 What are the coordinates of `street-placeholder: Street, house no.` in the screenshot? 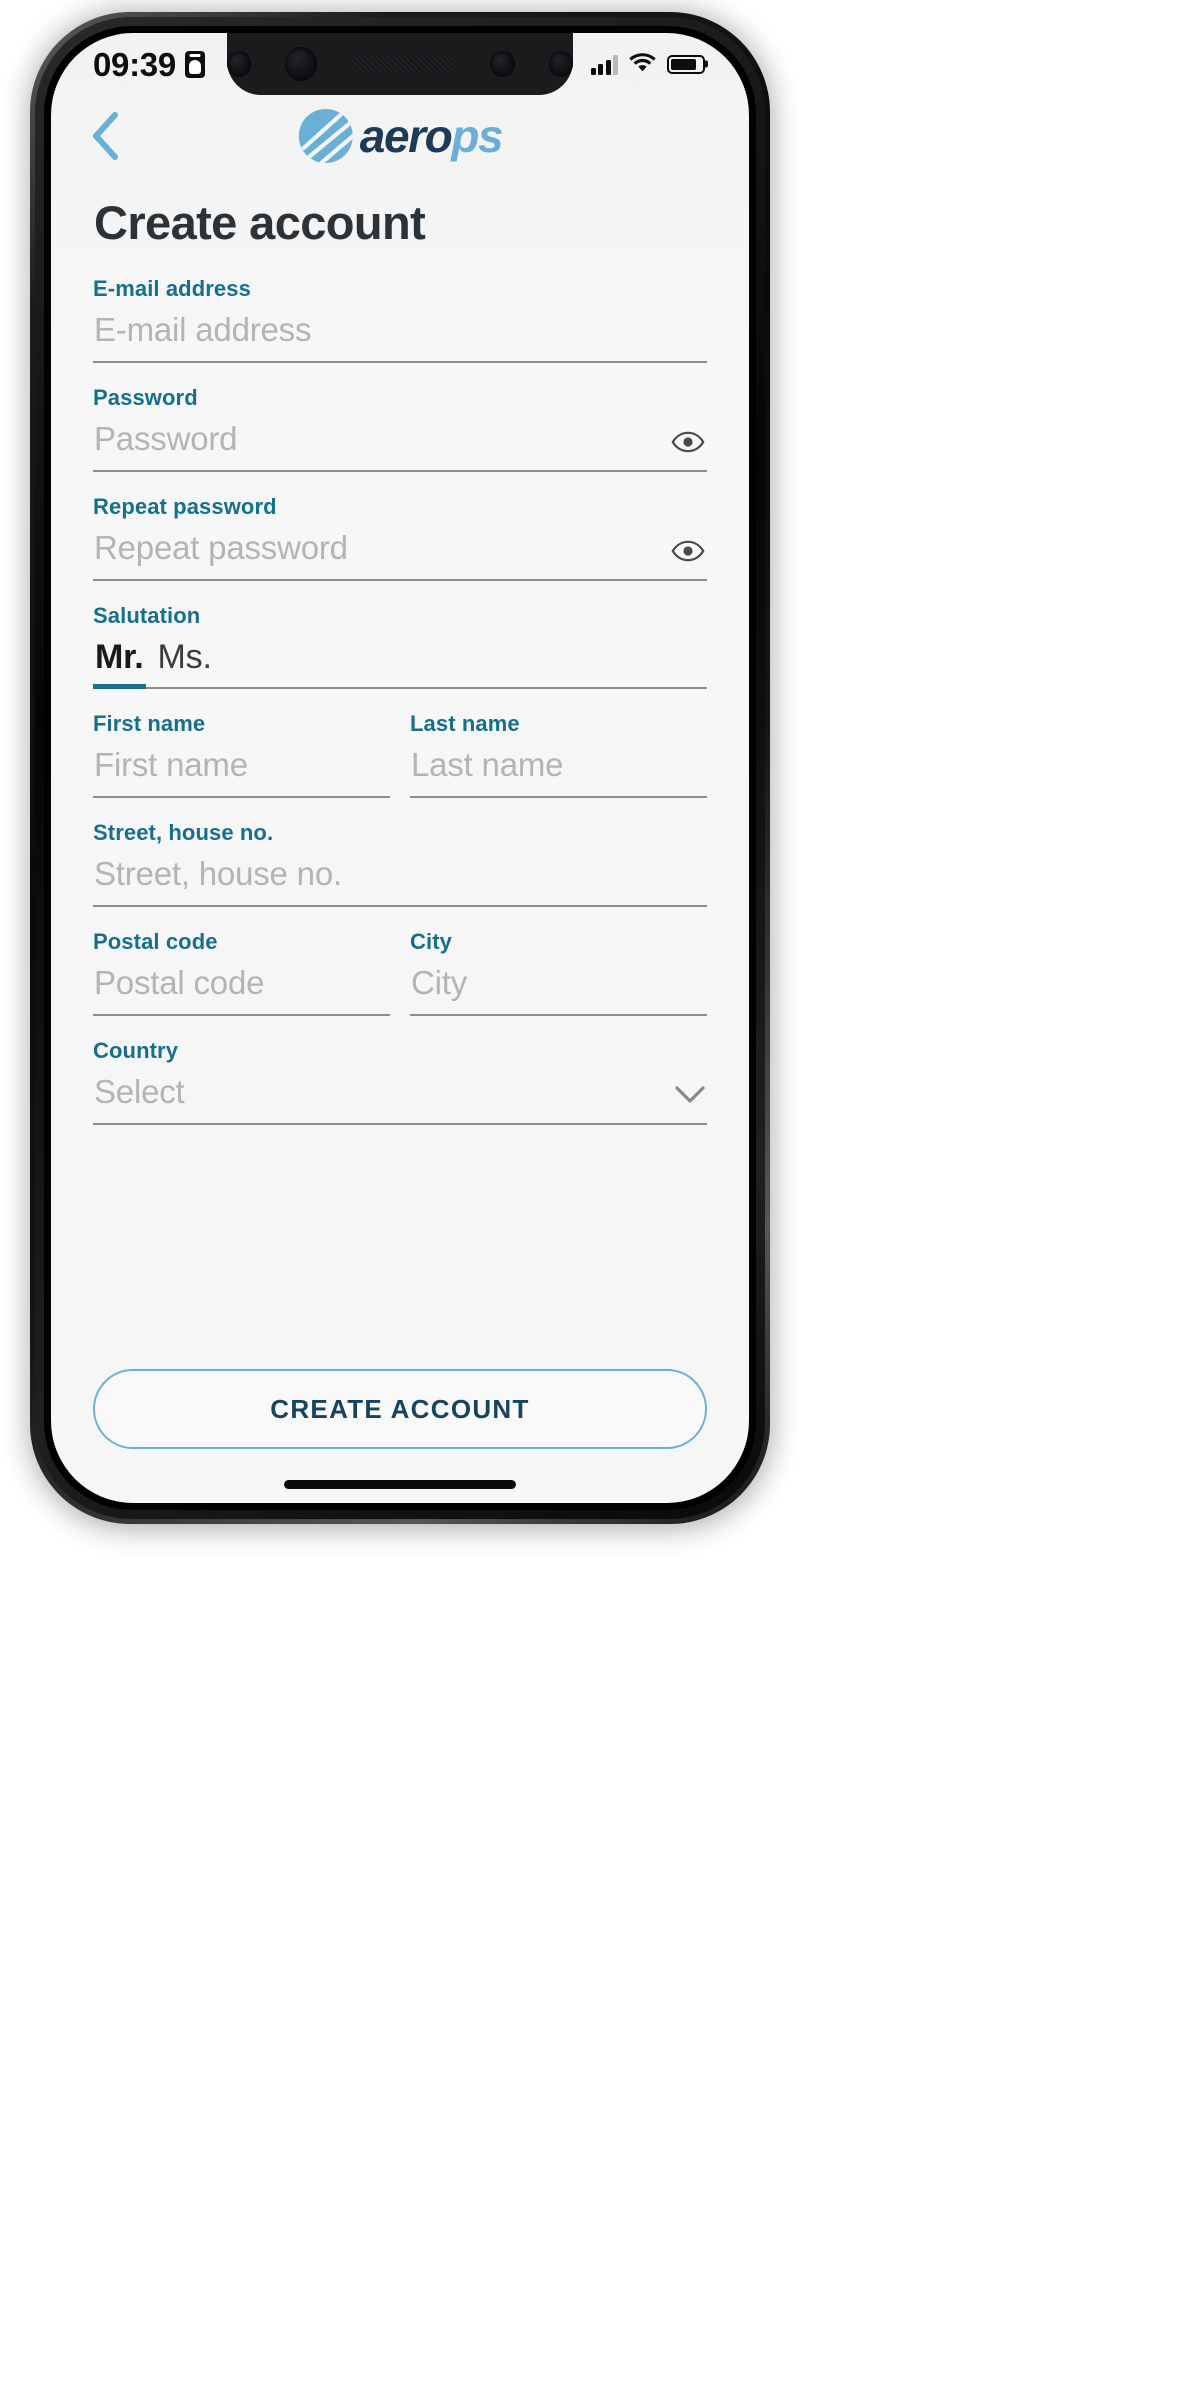 It's located at (218, 873).